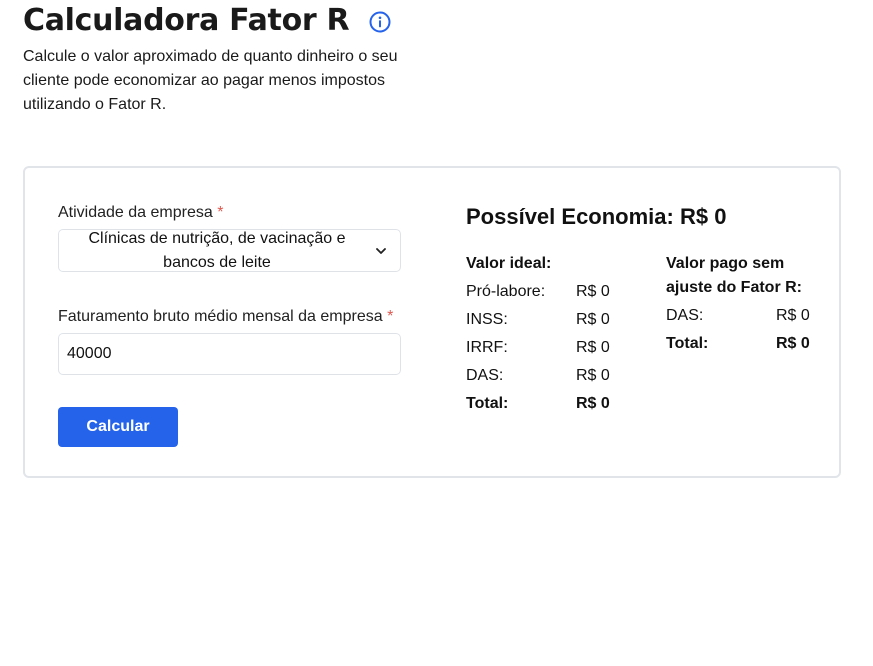  Describe the element at coordinates (487, 347) in the screenshot. I see `result-label: IRRF:` at that location.